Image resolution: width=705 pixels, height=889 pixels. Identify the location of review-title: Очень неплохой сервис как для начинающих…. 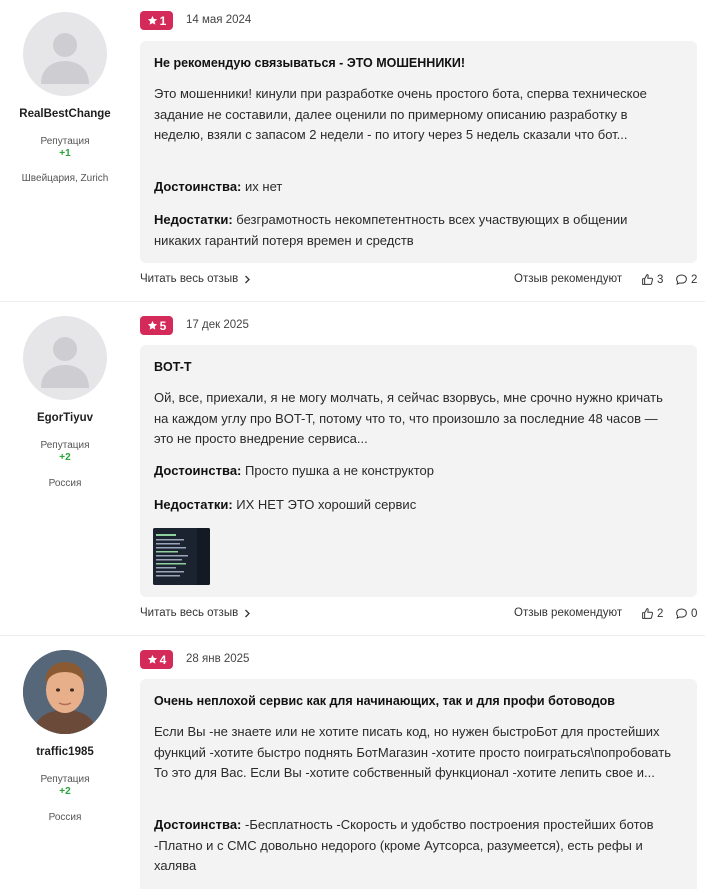
(418, 701).